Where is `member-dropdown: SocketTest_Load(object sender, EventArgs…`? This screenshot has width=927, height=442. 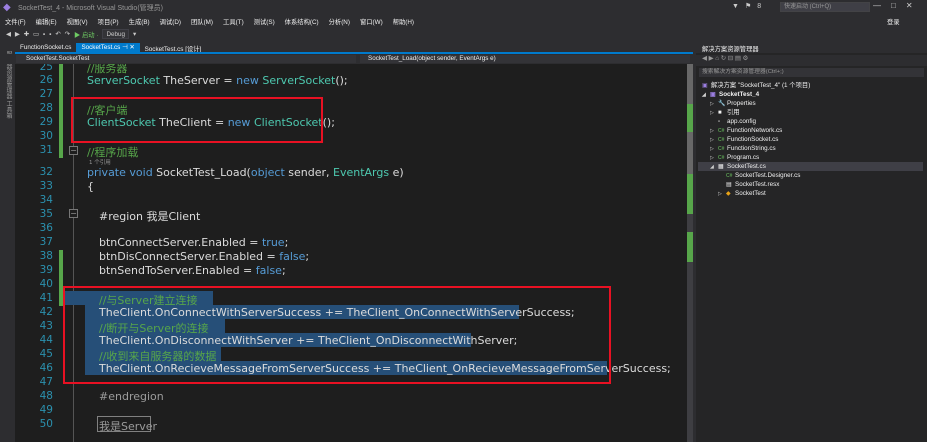
member-dropdown: SocketTest_Load(object sender, EventArgs… is located at coordinates (525, 59).